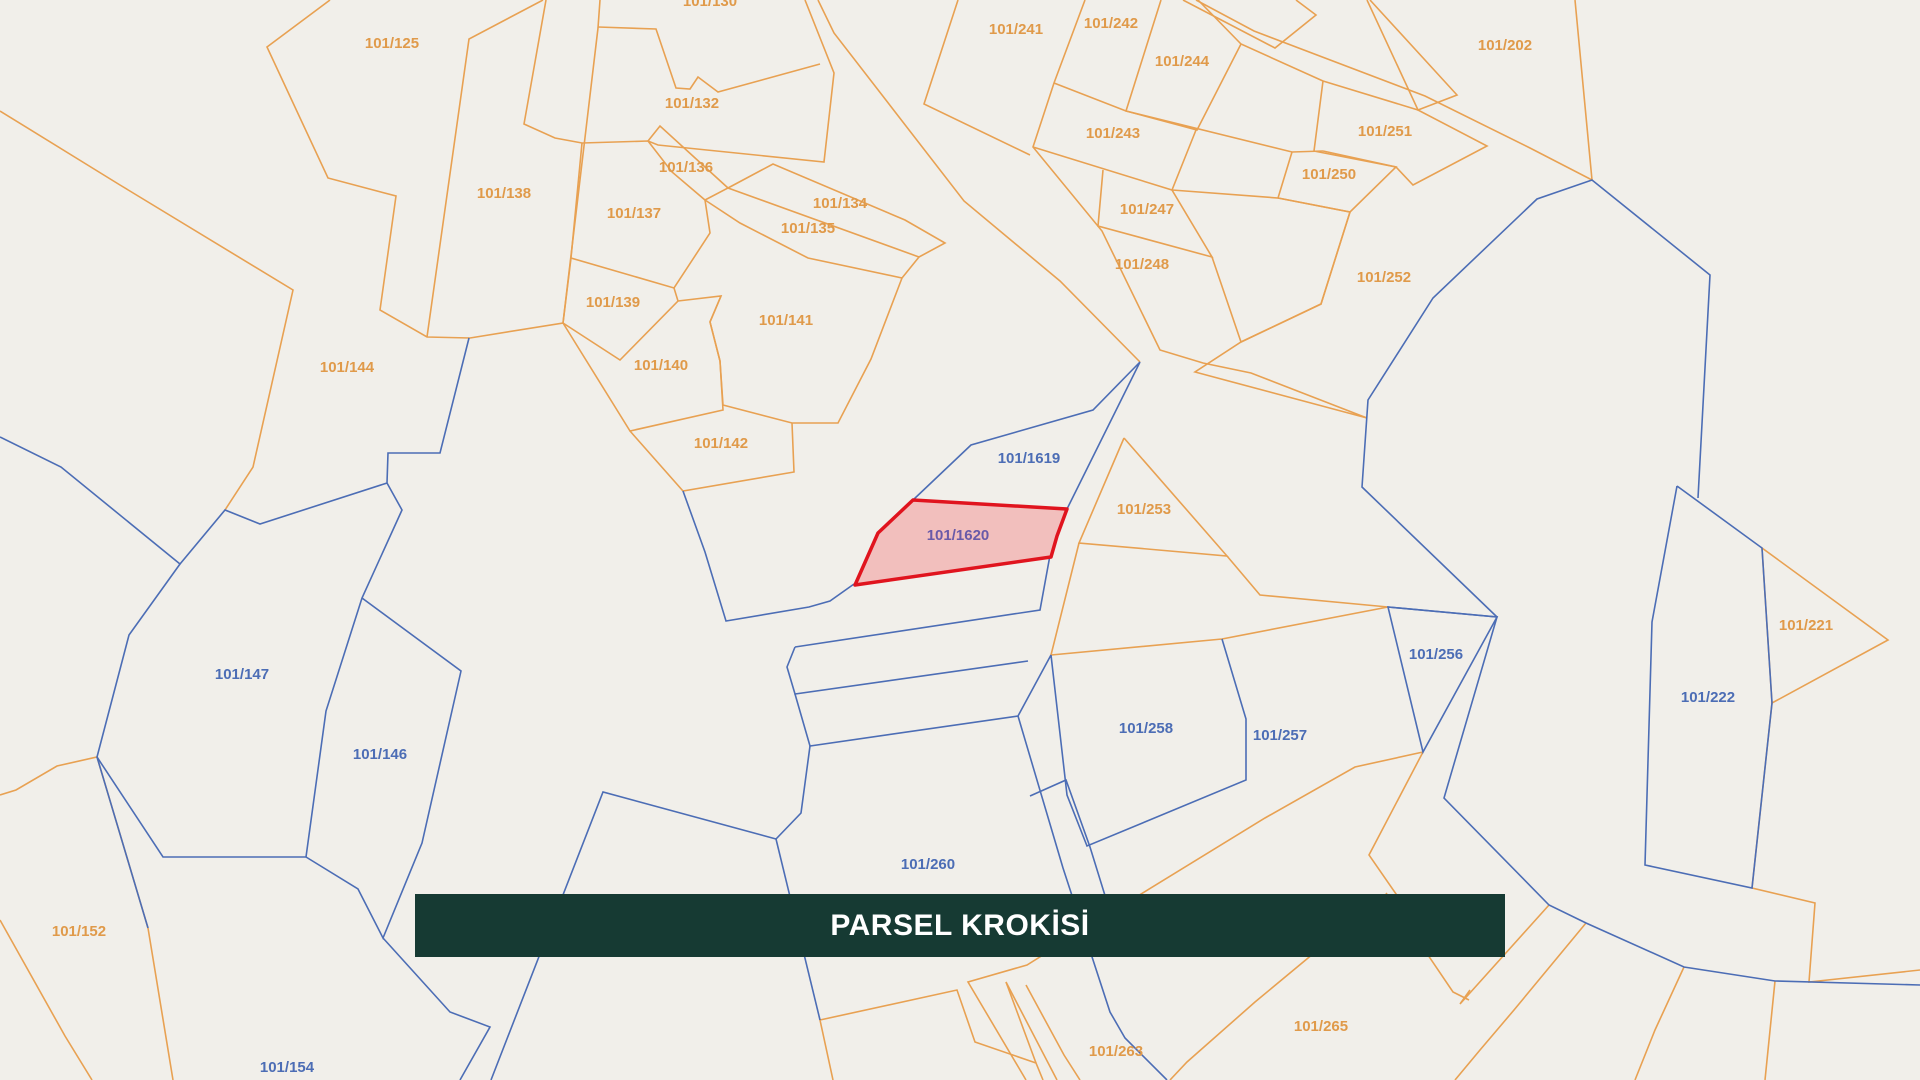  What do you see at coordinates (979, 181) in the screenshot?
I see `boundary-road-a` at bounding box center [979, 181].